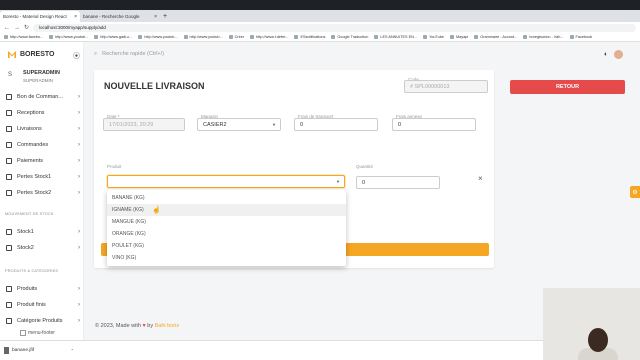  What do you see at coordinates (434, 124) in the screenshot?
I see `autres-field: 0` at bounding box center [434, 124].